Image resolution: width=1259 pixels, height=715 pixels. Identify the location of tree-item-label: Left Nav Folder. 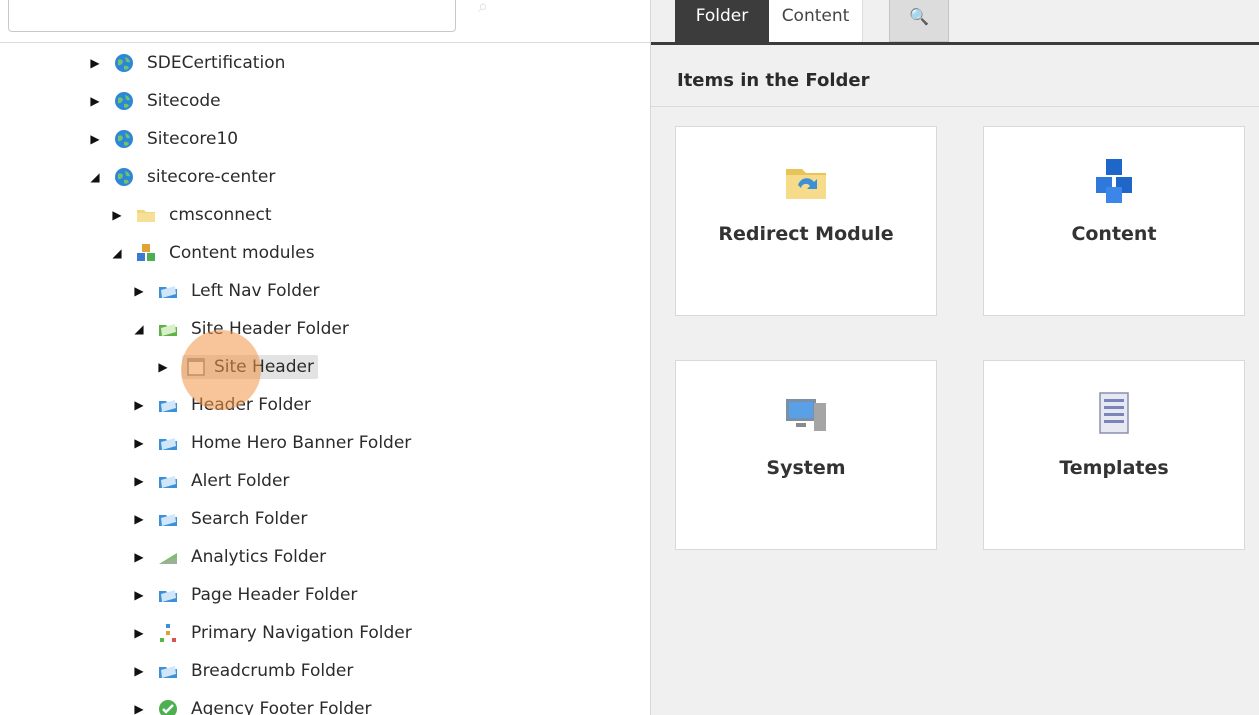
(255, 291).